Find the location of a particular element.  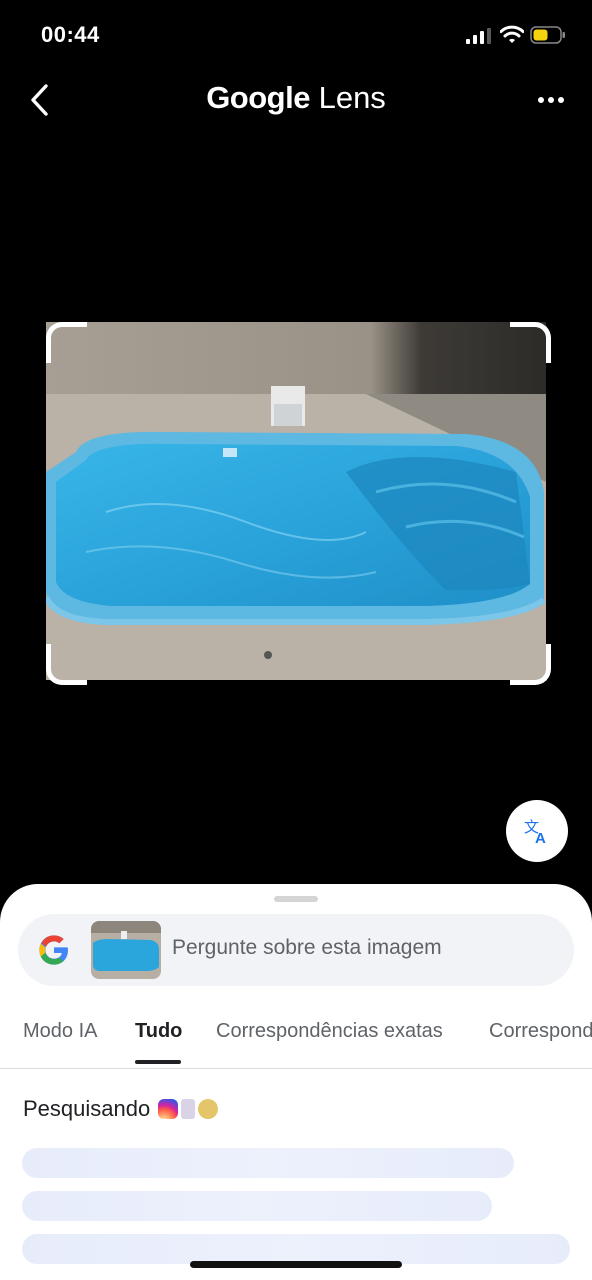

instagram-icon is located at coordinates (168, 1109).